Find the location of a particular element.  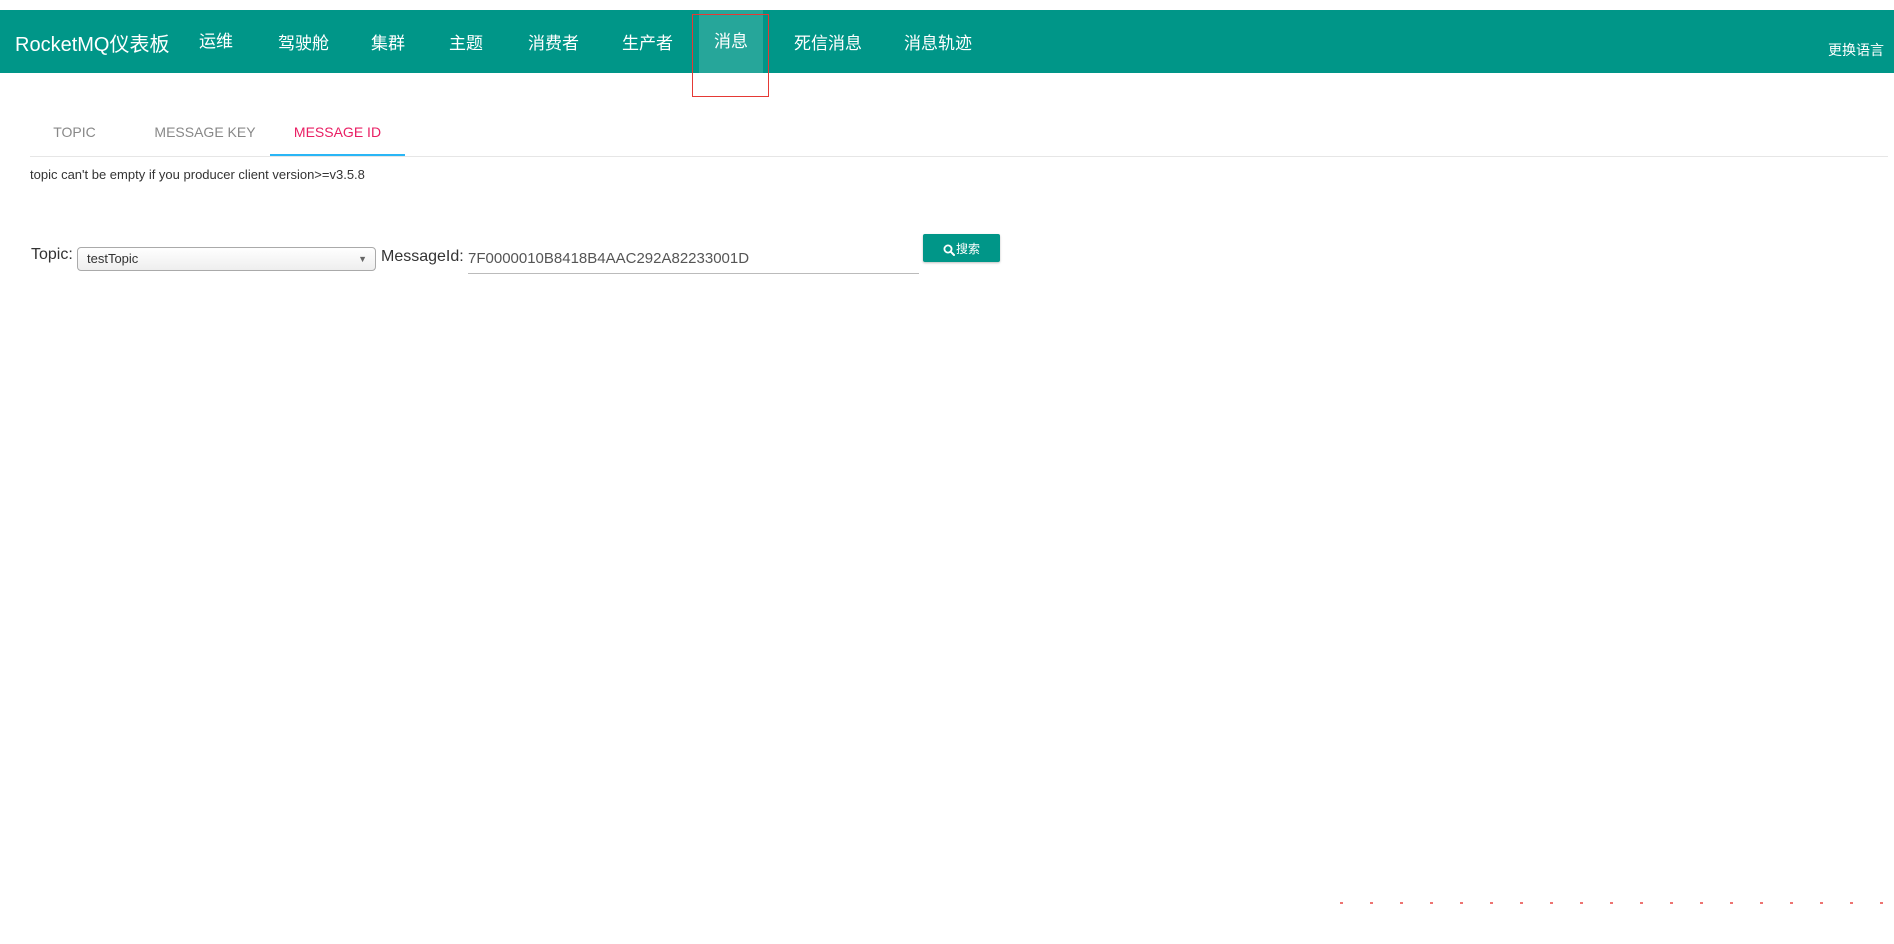

topic-label: Topic: is located at coordinates (52, 254).